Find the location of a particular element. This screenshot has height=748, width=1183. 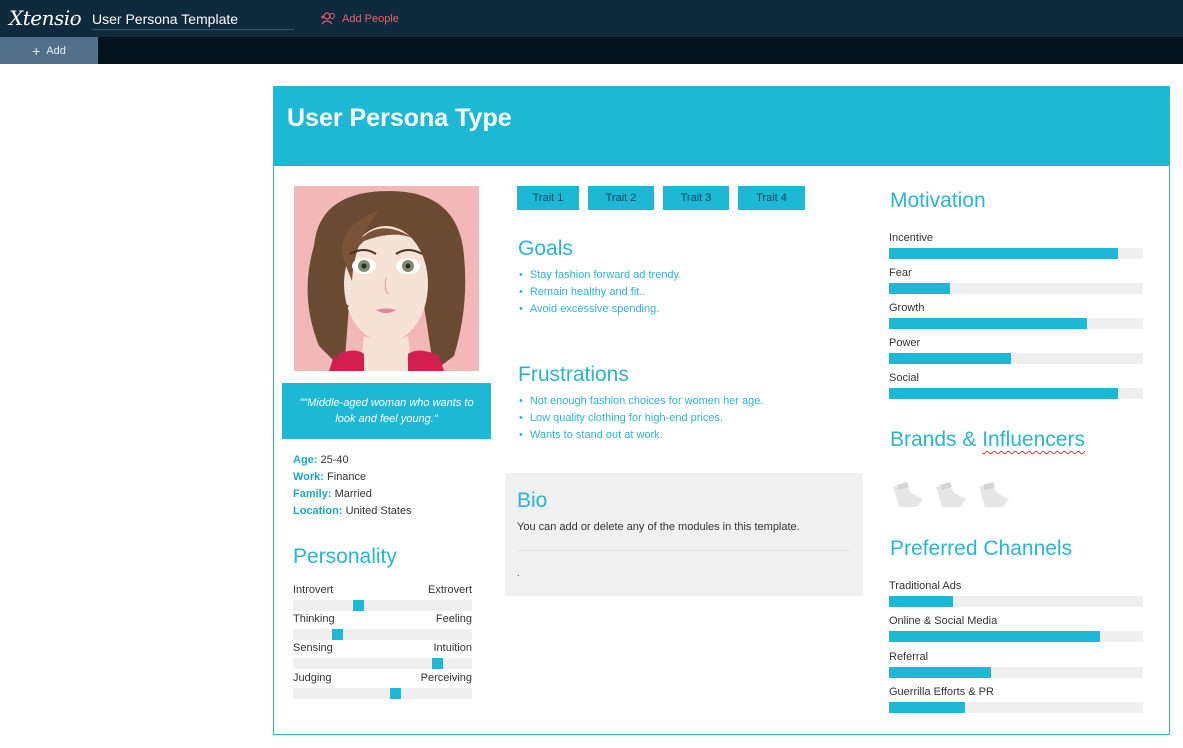

list-item: Stay fashion forward ad trendy. is located at coordinates (600, 275).